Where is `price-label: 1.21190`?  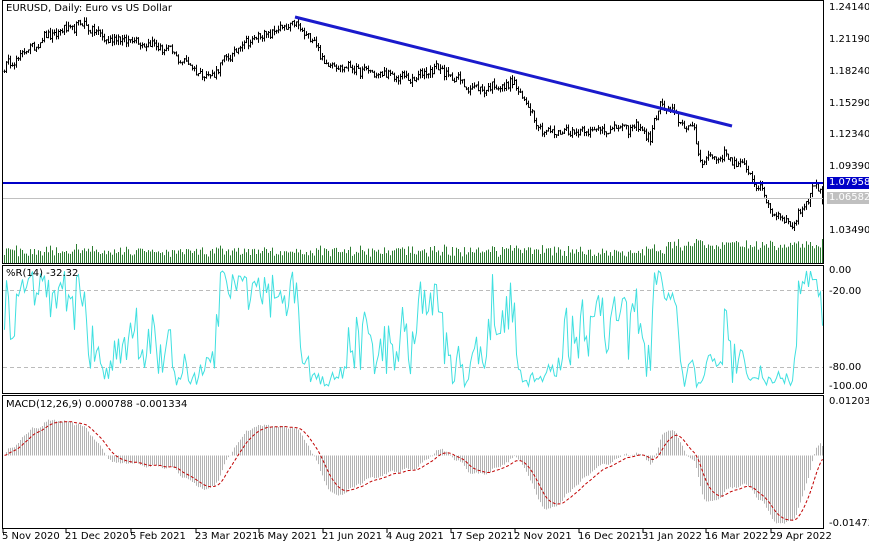
price-label: 1.21190 is located at coordinates (849, 39).